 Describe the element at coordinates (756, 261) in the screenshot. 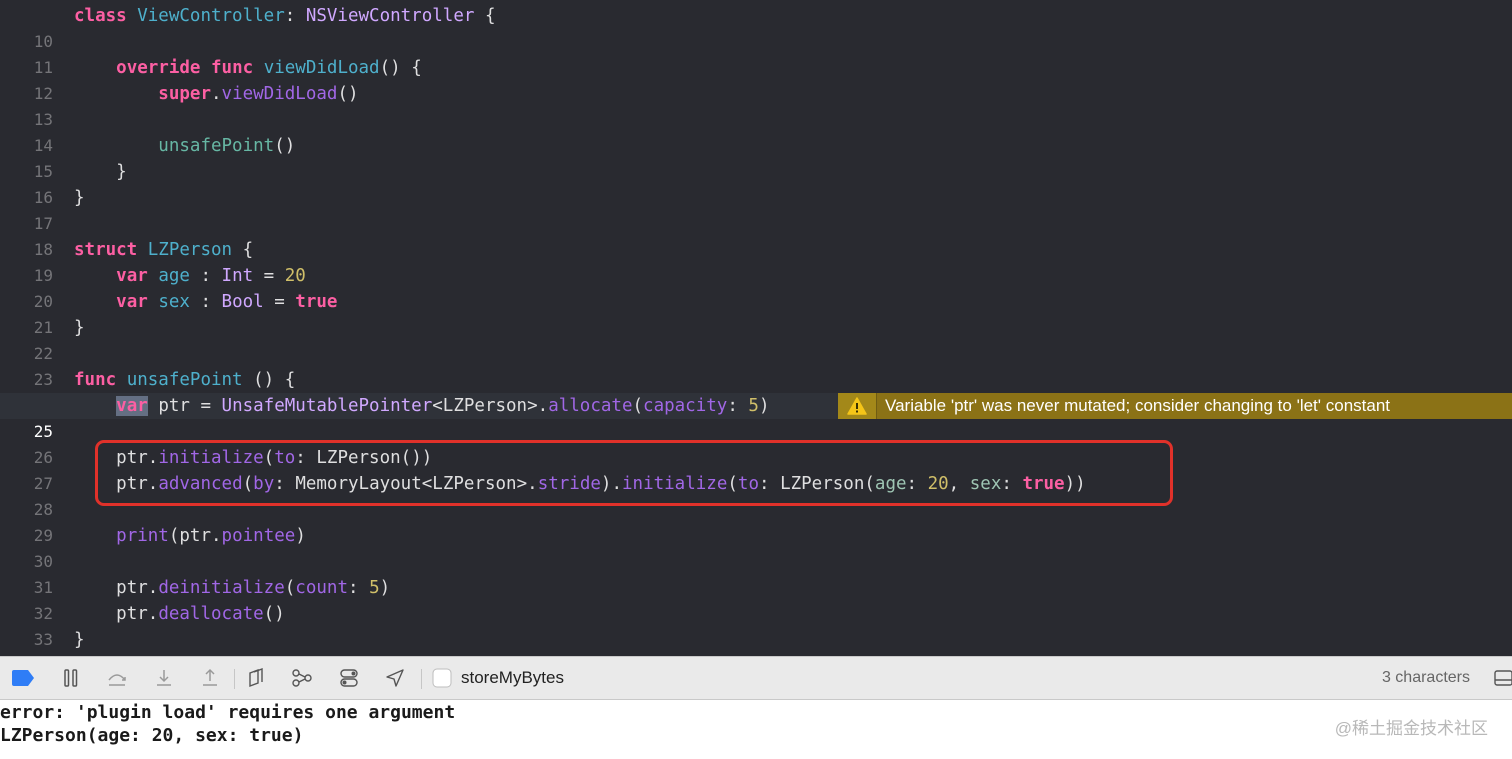

I see `code-line: 19 struct LZPerson {` at that location.